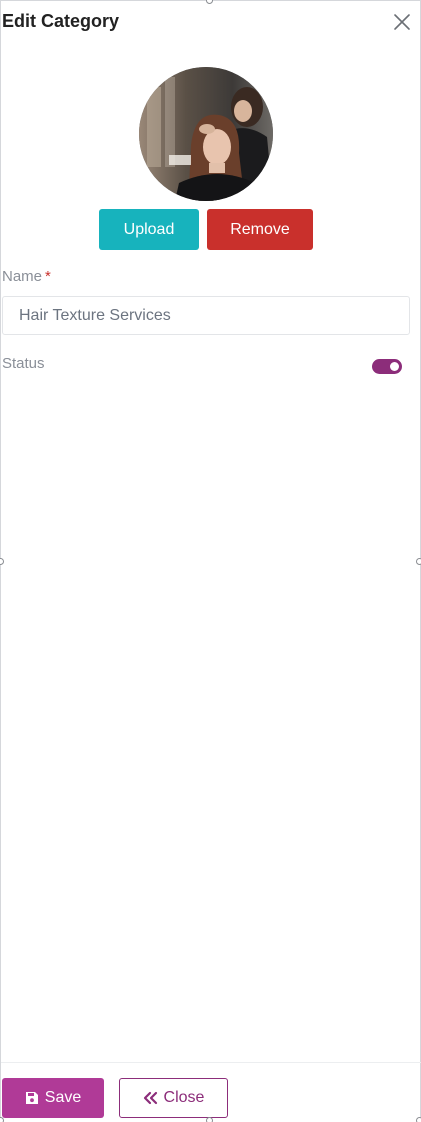 The height and width of the screenshot is (1122, 421). What do you see at coordinates (2, 1119) in the screenshot?
I see `resize-handle-bottom-left` at bounding box center [2, 1119].